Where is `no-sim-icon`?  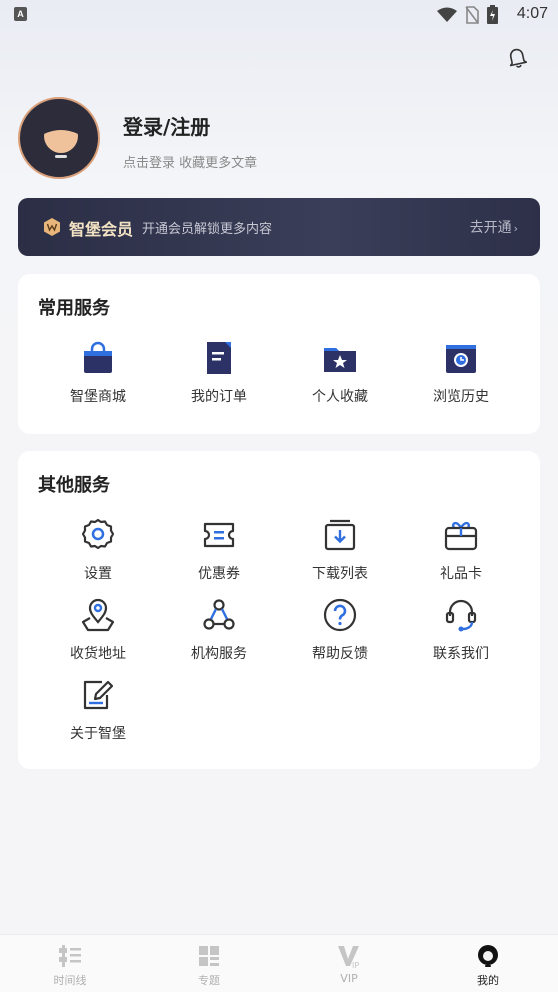
no-sim-icon is located at coordinates (472, 14).